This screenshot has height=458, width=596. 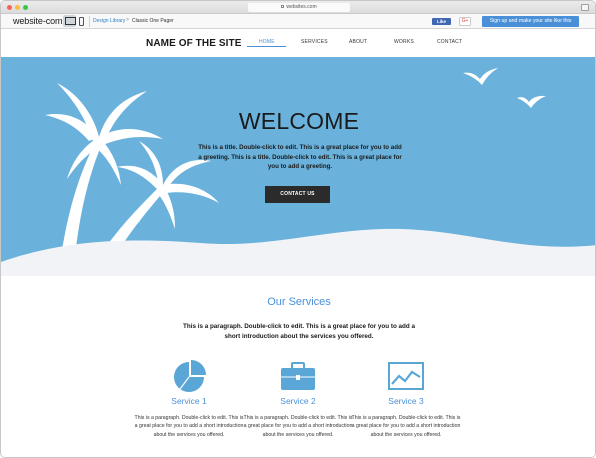 What do you see at coordinates (297, 194) in the screenshot?
I see `contact-us-button: CONTACT US` at bounding box center [297, 194].